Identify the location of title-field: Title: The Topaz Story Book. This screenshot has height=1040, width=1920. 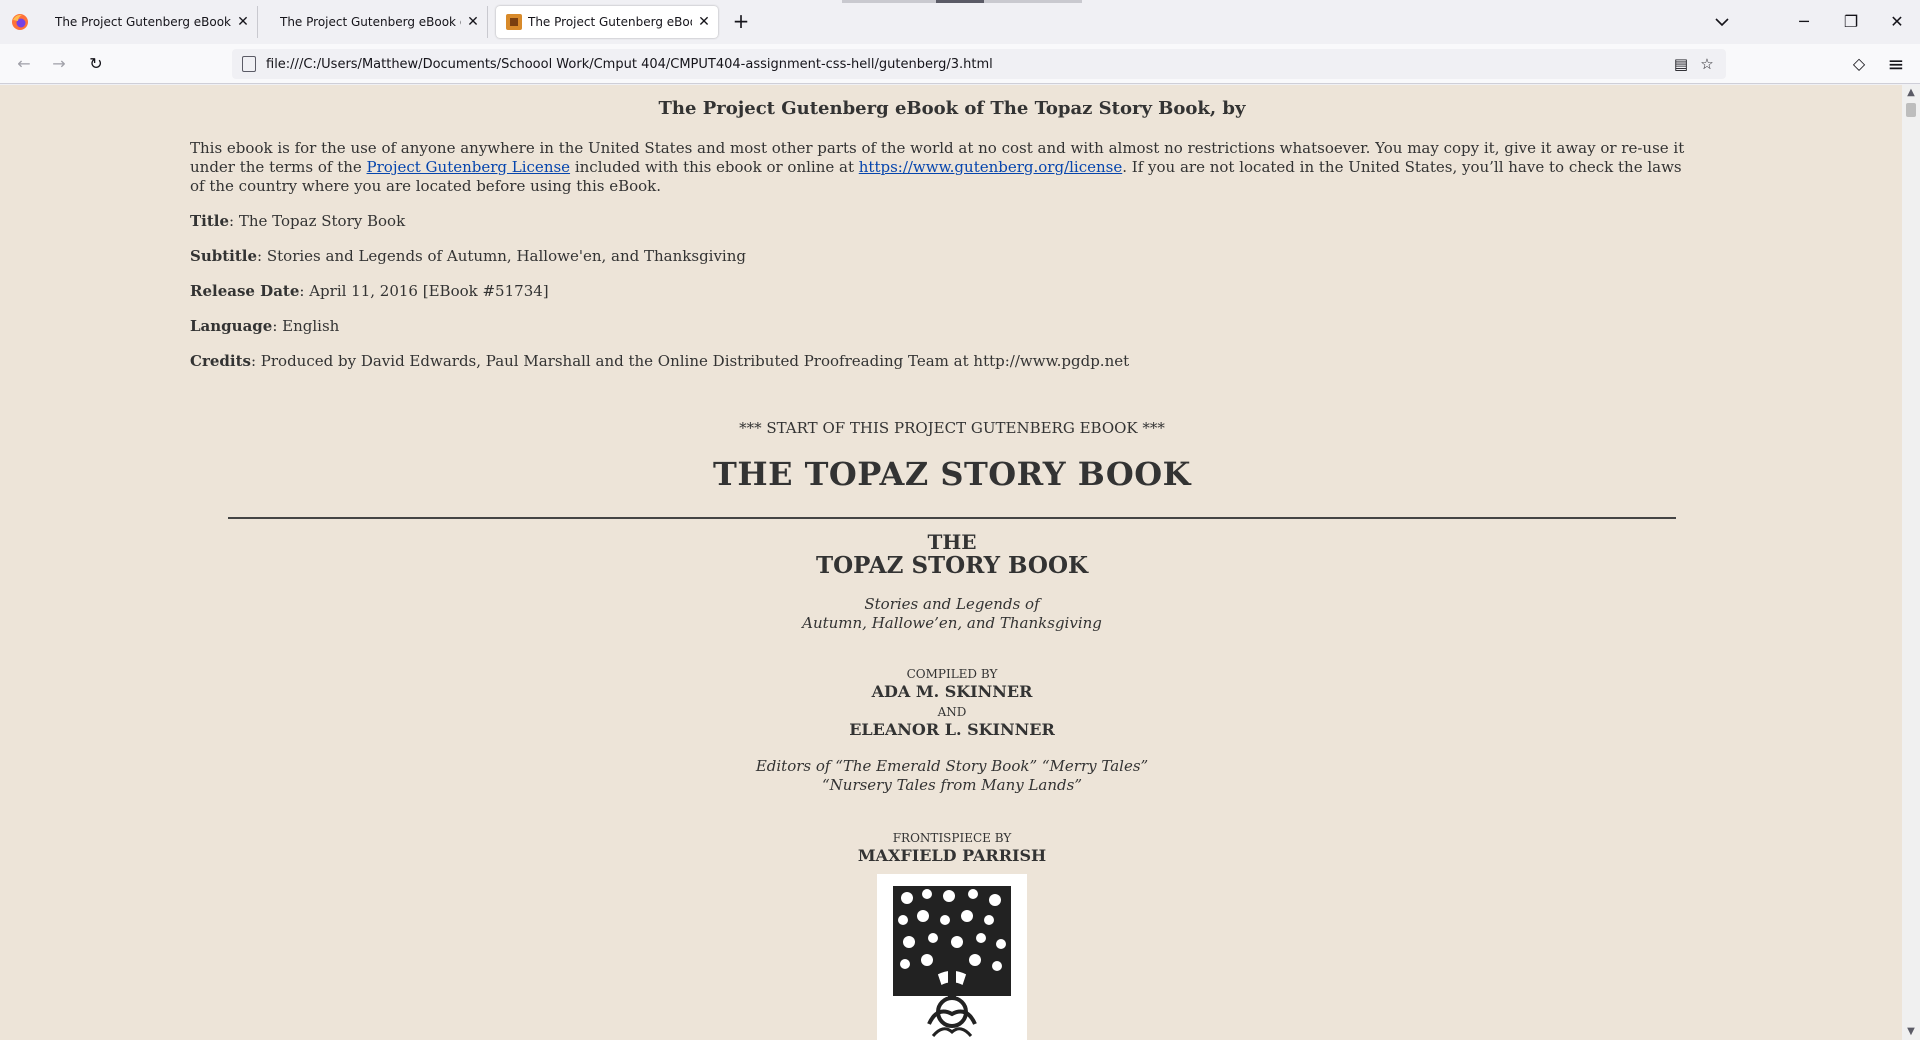
(297, 221).